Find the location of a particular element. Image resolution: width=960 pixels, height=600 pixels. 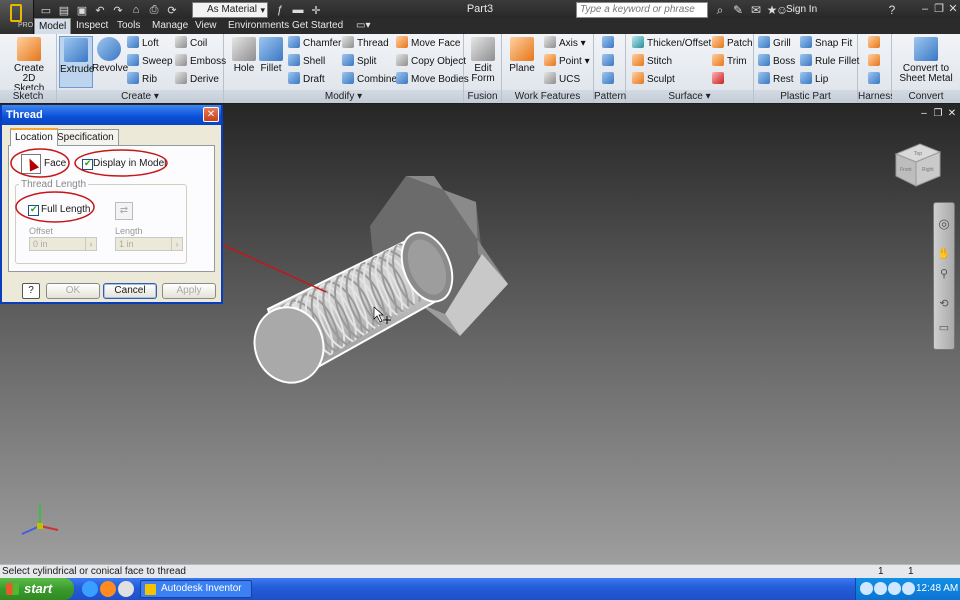

chamfer-button: Chamfer is located at coordinates (314, 44).